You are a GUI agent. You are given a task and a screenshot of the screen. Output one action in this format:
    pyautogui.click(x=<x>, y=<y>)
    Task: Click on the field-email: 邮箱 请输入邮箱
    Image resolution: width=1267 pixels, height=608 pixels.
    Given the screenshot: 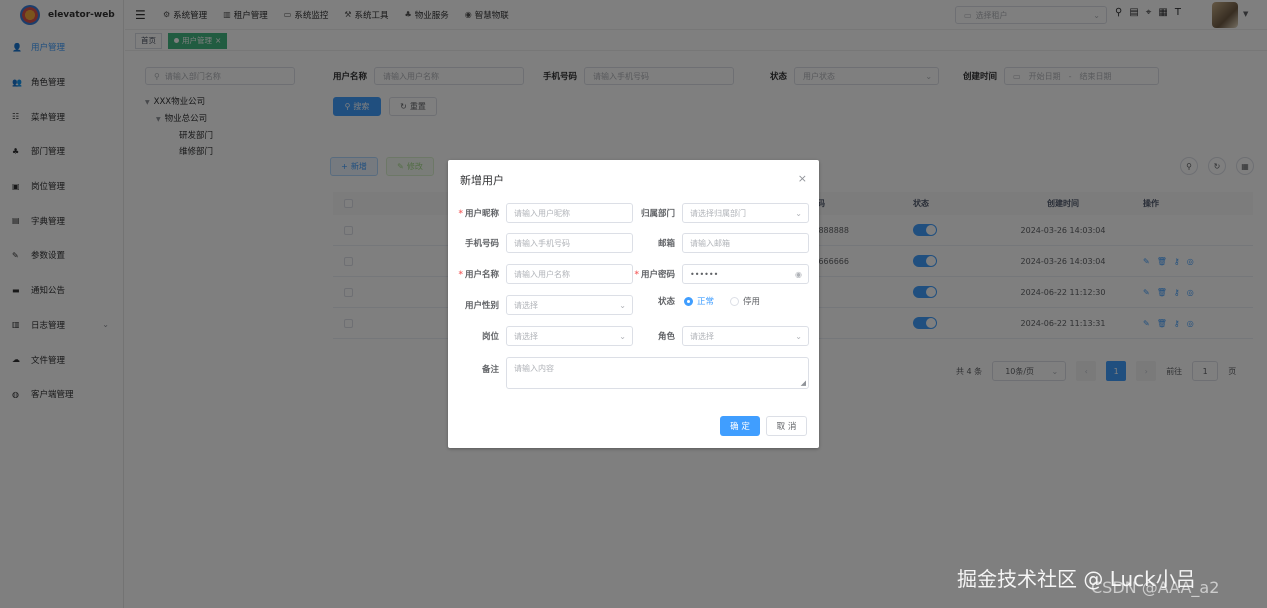 What is the action you would take?
    pyautogui.click(x=719, y=243)
    